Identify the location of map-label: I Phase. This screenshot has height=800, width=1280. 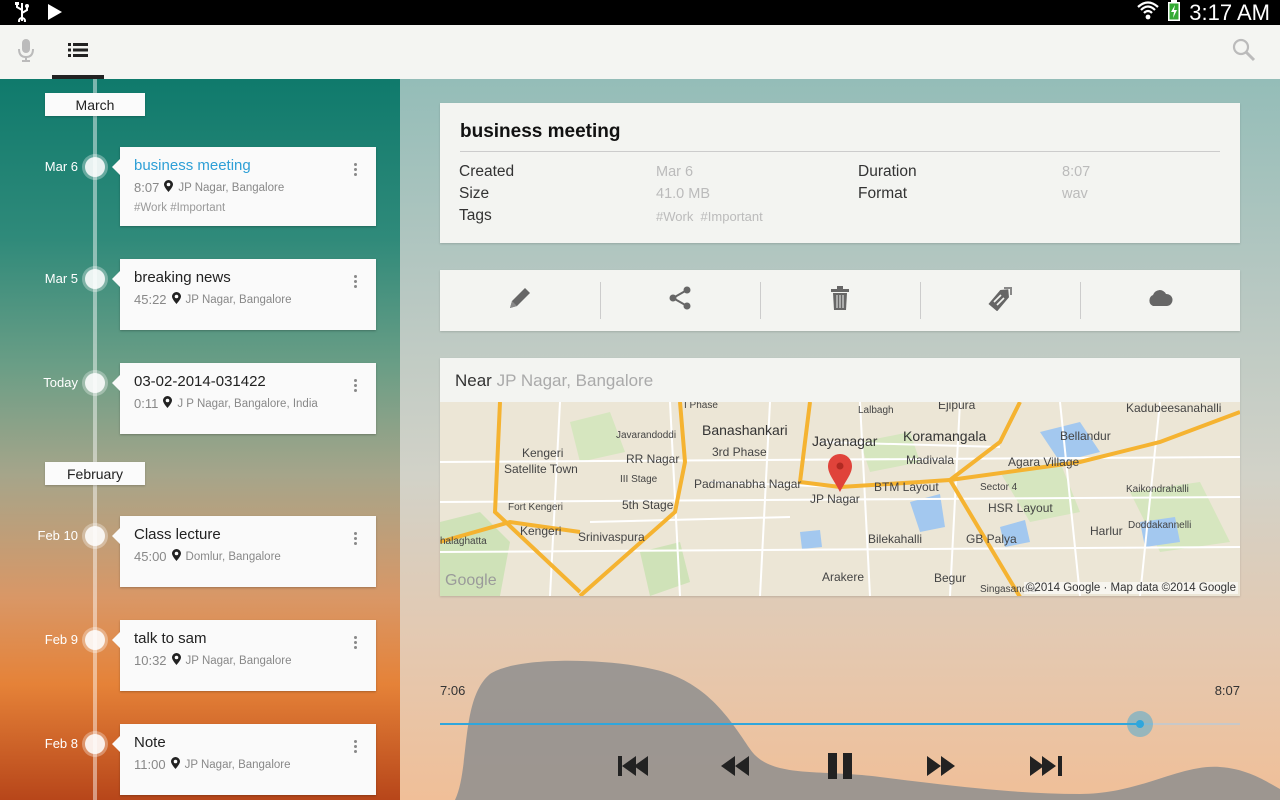
(701, 406).